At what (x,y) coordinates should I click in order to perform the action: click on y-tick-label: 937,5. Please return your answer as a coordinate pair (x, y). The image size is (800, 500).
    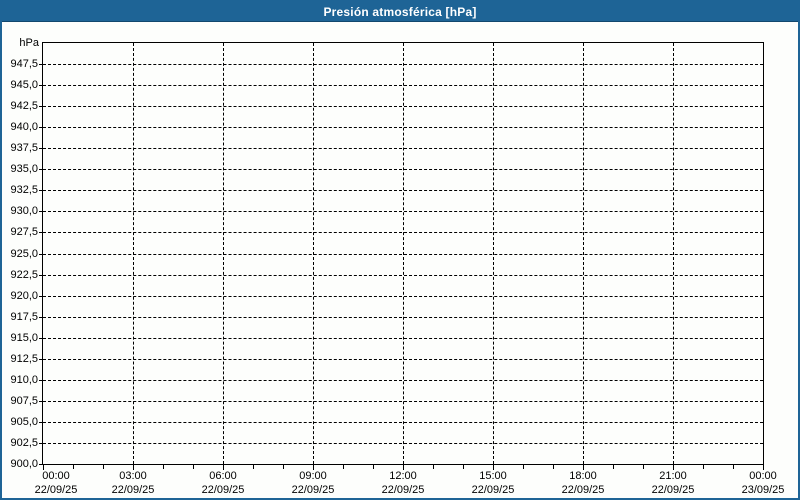
    Looking at the image, I should click on (24, 148).